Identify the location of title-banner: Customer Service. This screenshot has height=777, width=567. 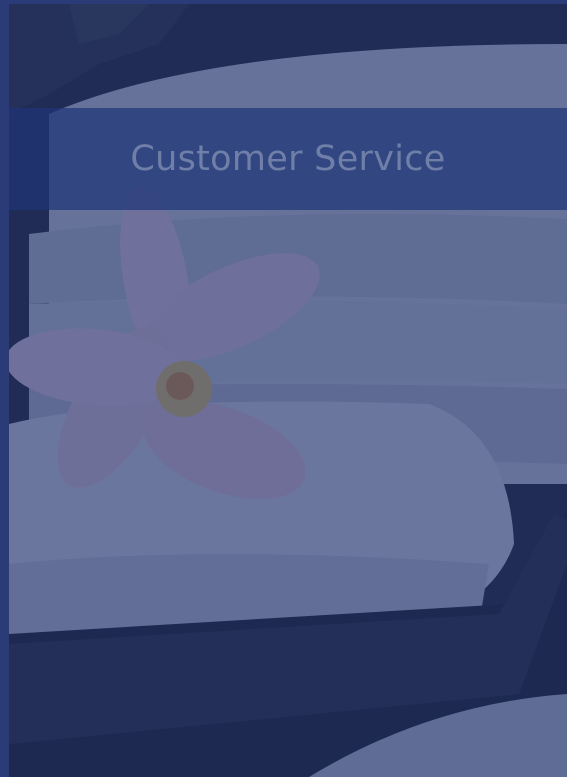
(288, 159).